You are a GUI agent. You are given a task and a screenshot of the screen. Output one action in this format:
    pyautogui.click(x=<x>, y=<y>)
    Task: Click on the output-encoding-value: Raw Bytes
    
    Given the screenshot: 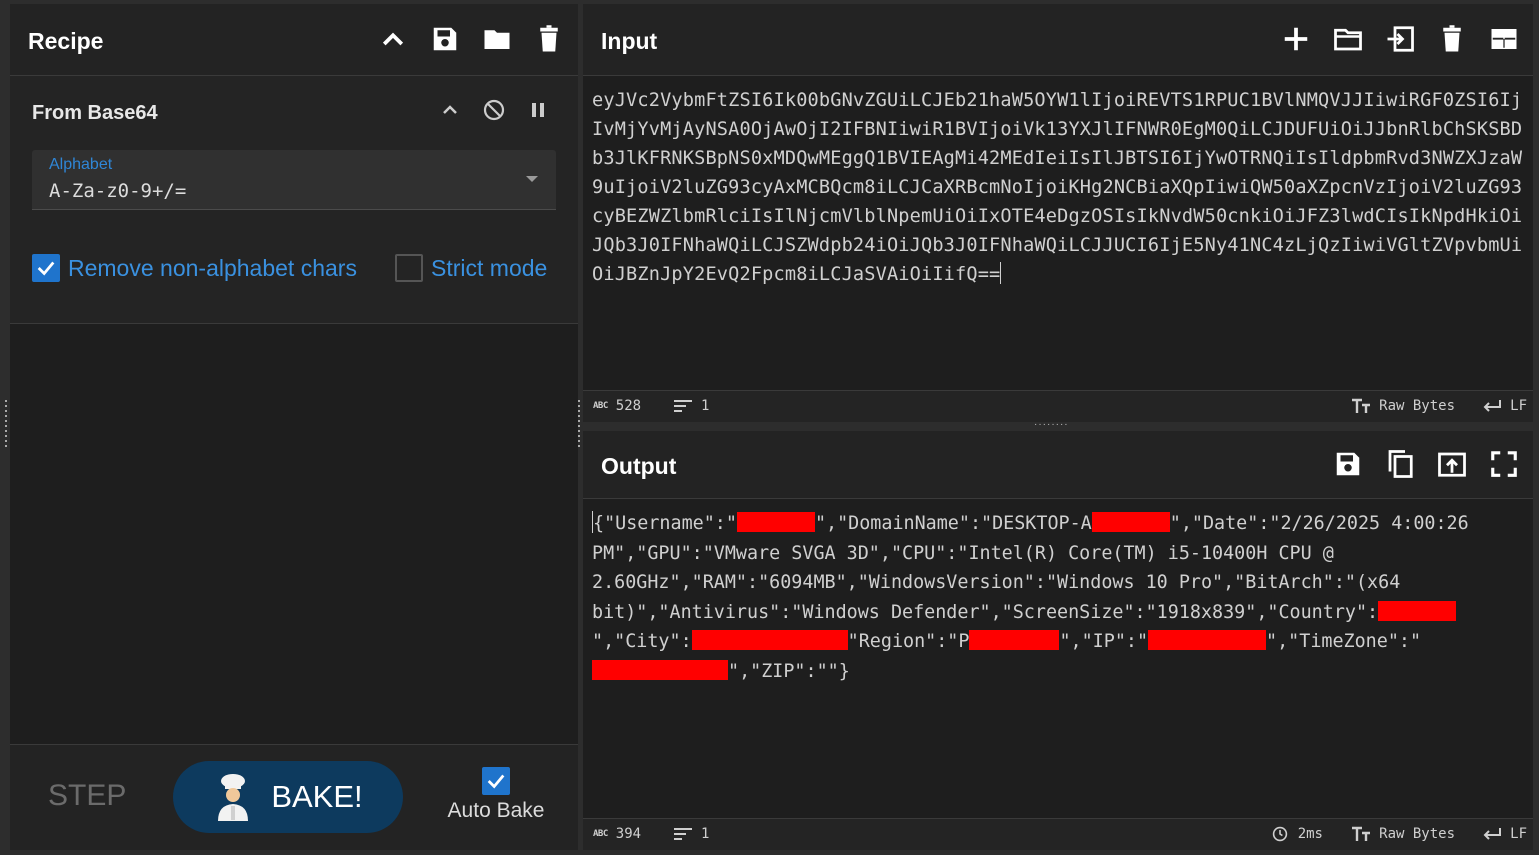 What is the action you would take?
    pyautogui.click(x=1417, y=834)
    